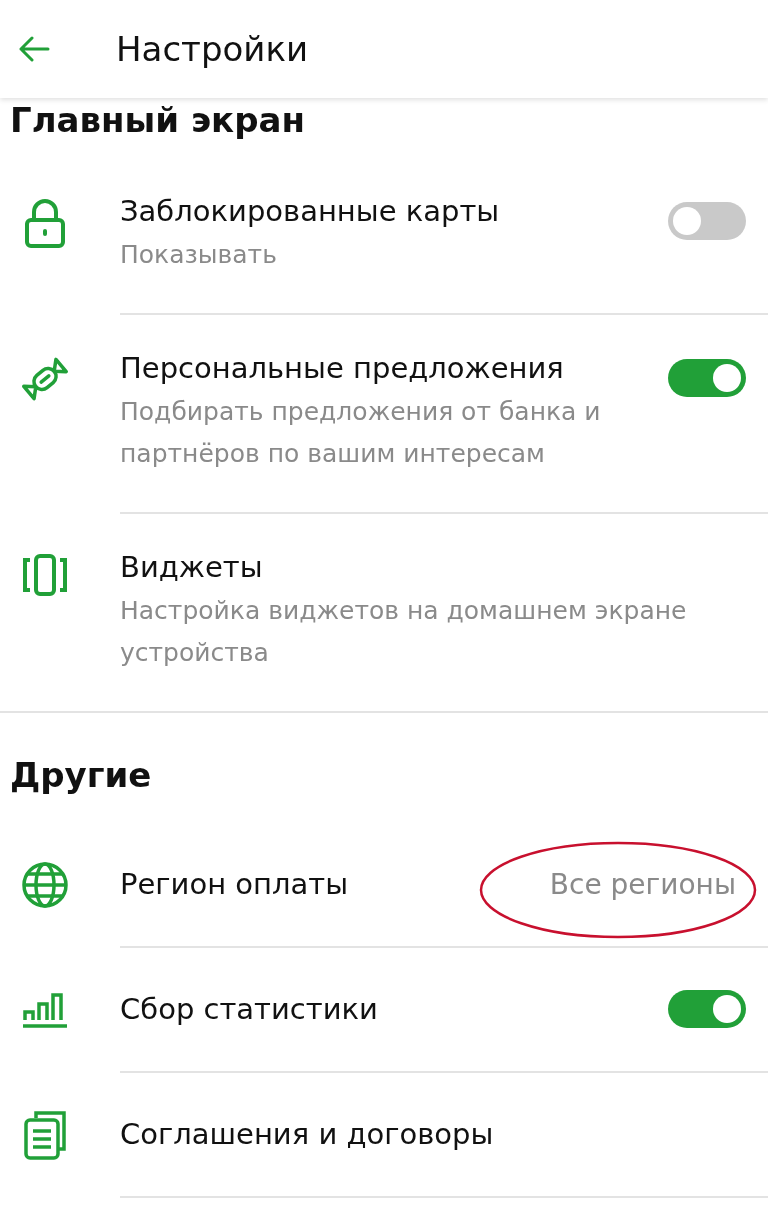 This screenshot has height=1220, width=768. What do you see at coordinates (45, 223) in the screenshot?
I see `lock-icon` at bounding box center [45, 223].